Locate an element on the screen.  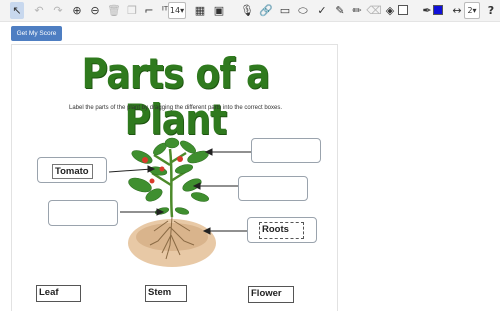
image-tool: ▣ is located at coordinates (219, 10).